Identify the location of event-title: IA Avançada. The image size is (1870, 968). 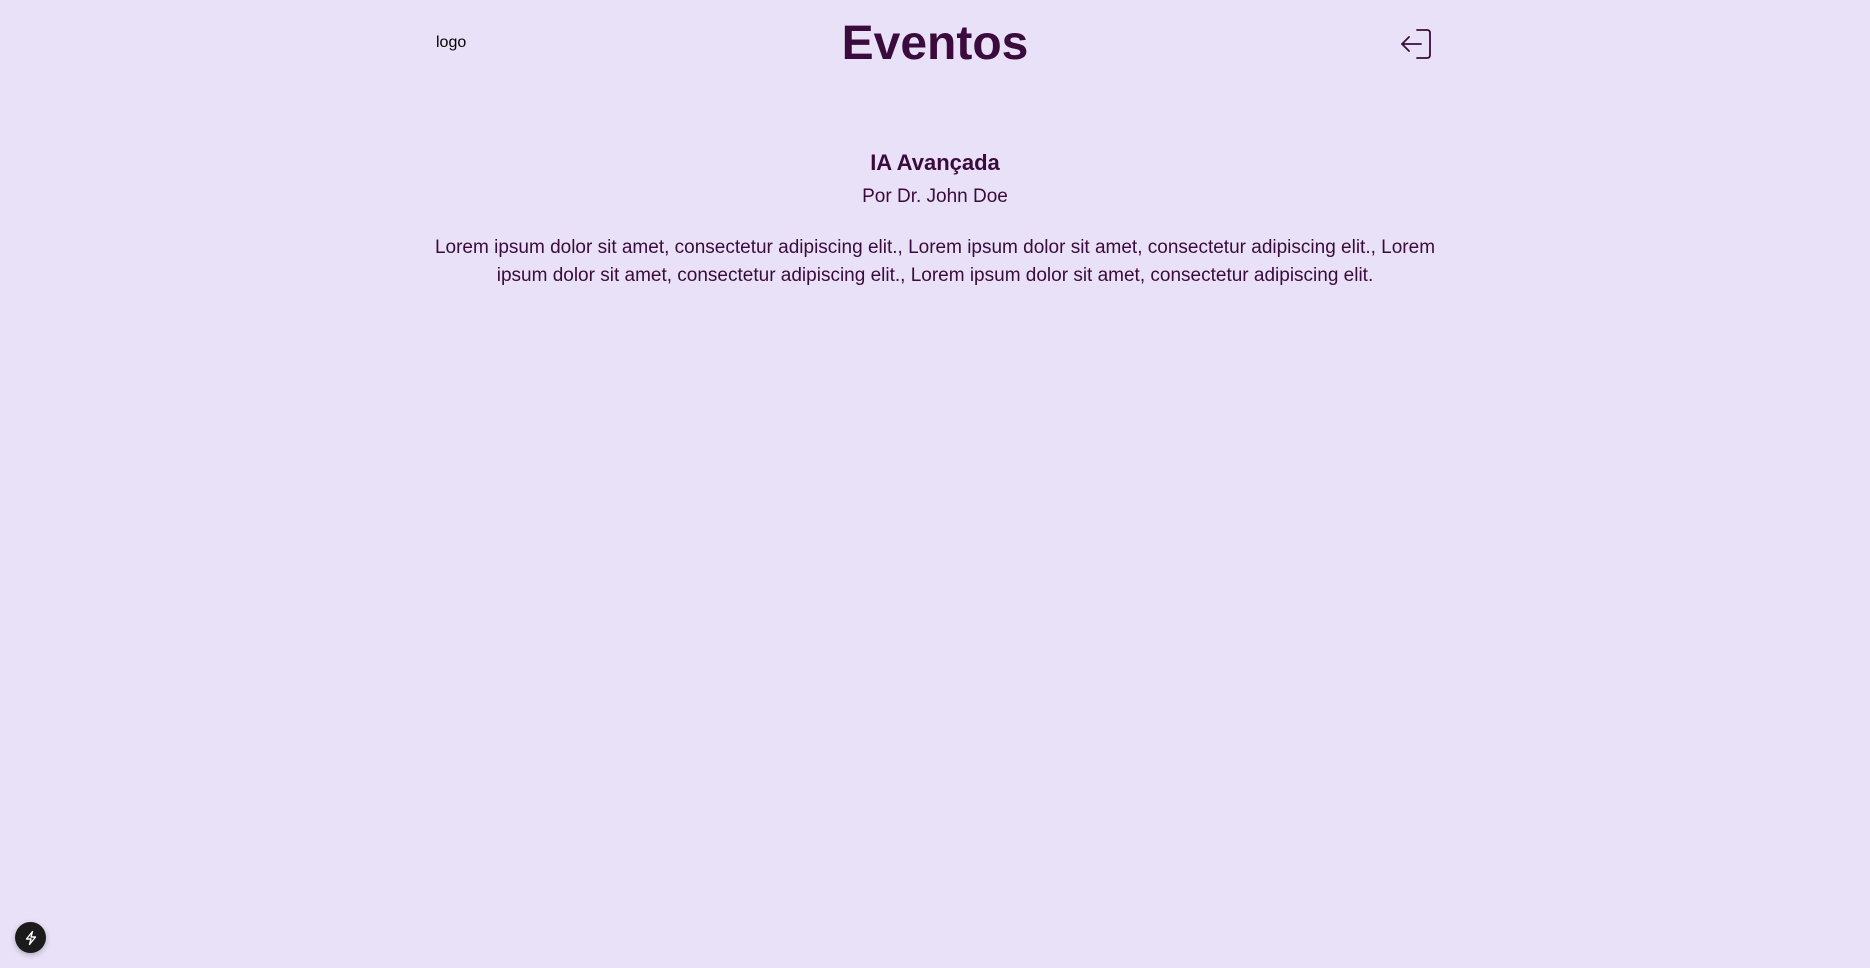
(935, 162).